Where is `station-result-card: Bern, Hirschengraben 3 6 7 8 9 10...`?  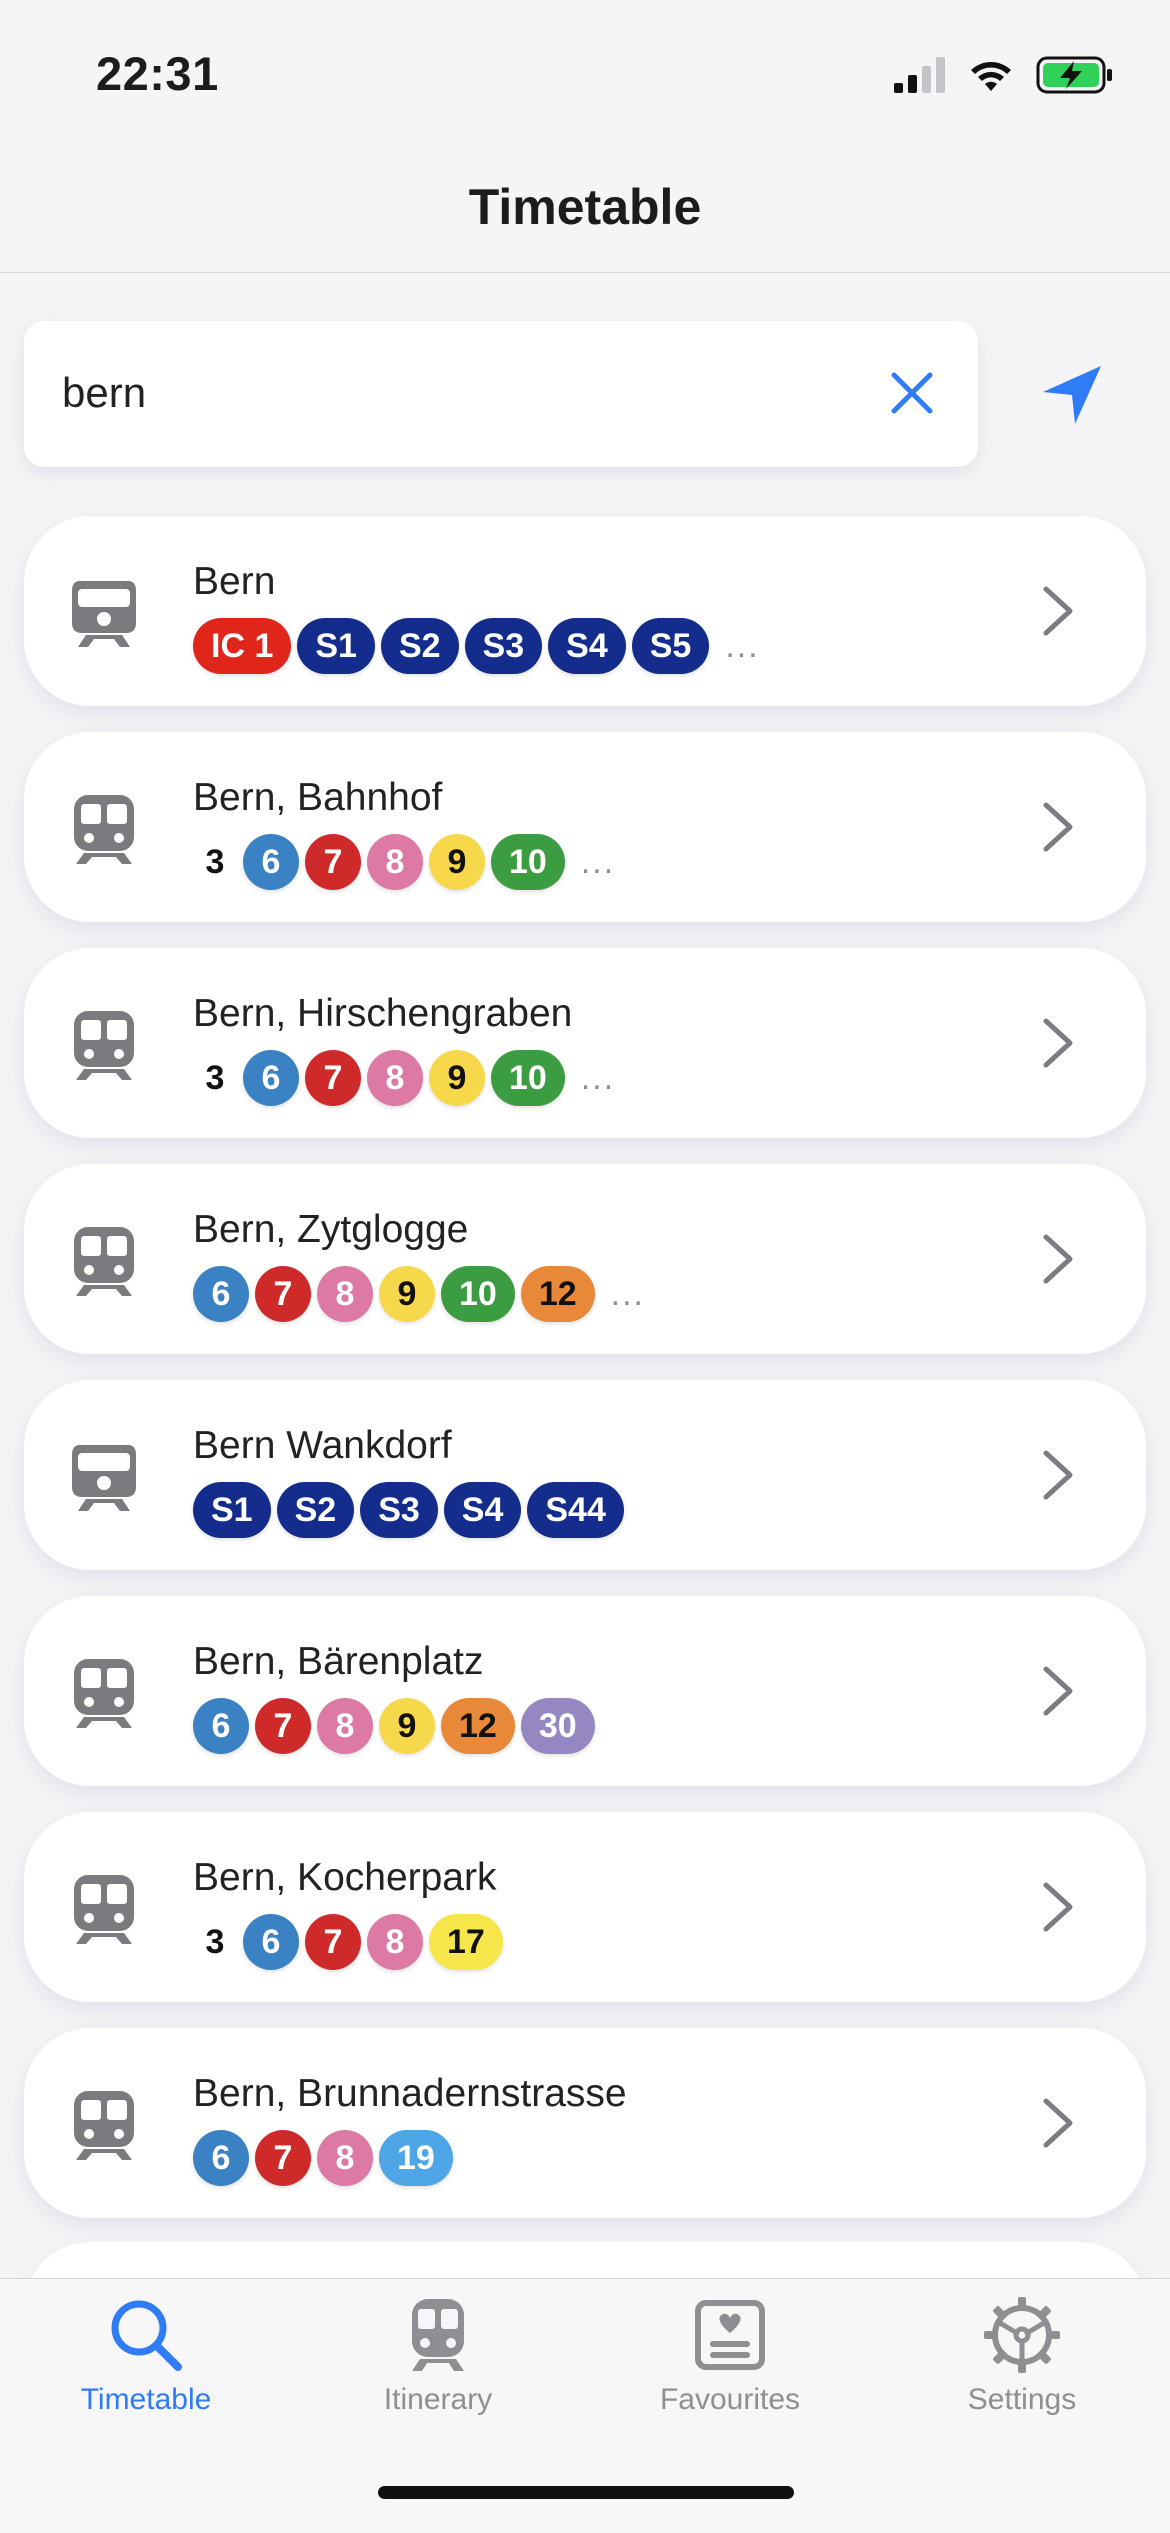
station-result-card: Bern, Hirschengraben 3 6 7 8 9 10... is located at coordinates (585, 1043).